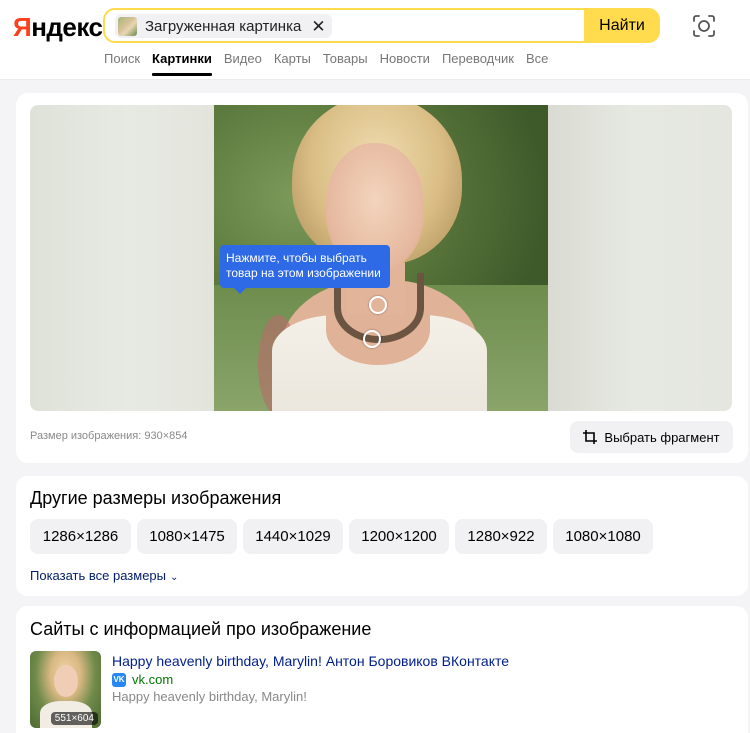 Image resolution: width=750 pixels, height=733 pixels. I want to click on tab-all: Все, so click(537, 64).